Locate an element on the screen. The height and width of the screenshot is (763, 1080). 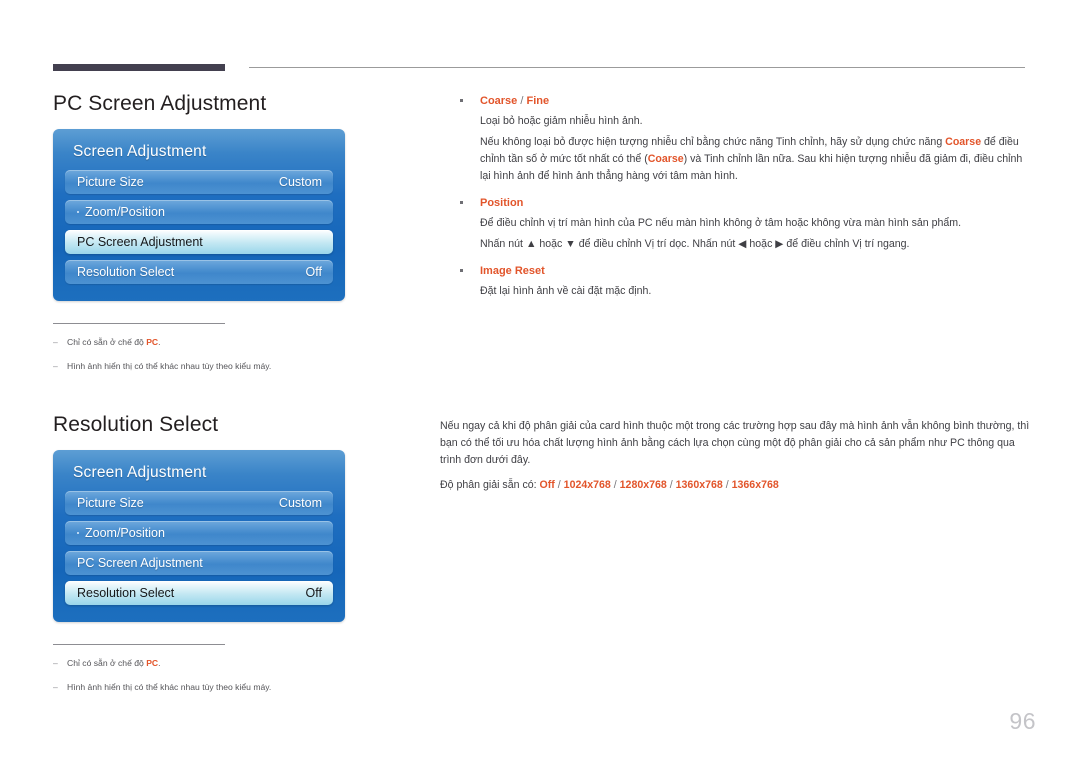
page-header-rules is located at coordinates (540, 70).